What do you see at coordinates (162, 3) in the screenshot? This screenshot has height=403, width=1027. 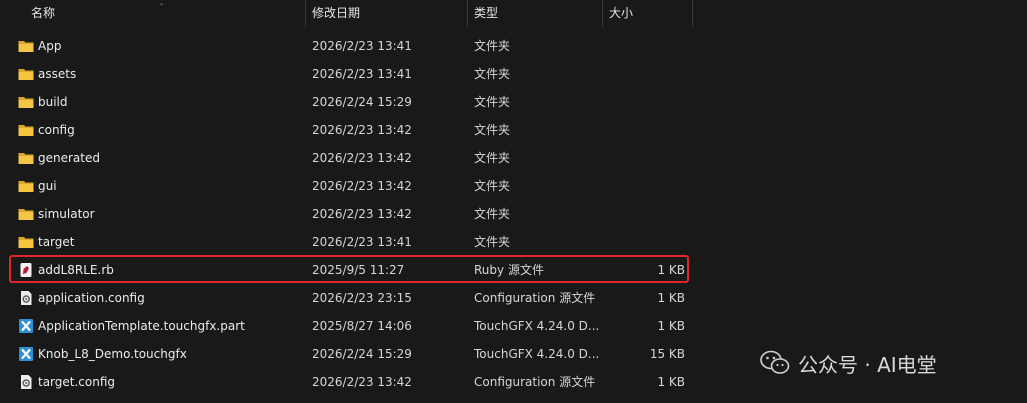 I see `sort-ascending-icon: ‸` at bounding box center [162, 3].